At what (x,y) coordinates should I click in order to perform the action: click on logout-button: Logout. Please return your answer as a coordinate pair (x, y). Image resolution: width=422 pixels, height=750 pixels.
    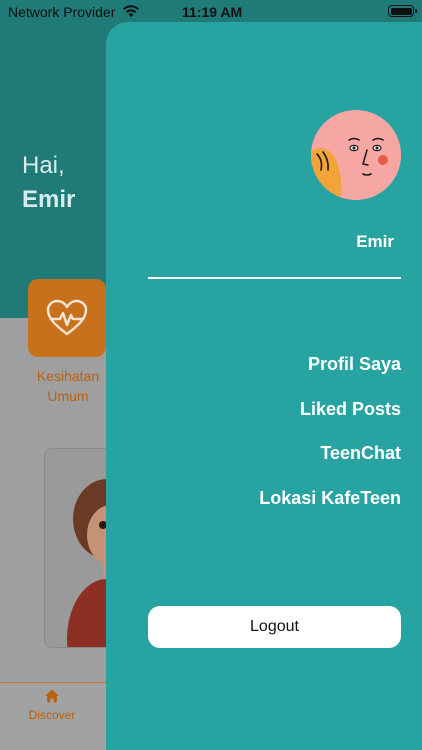
    Looking at the image, I should click on (274, 627).